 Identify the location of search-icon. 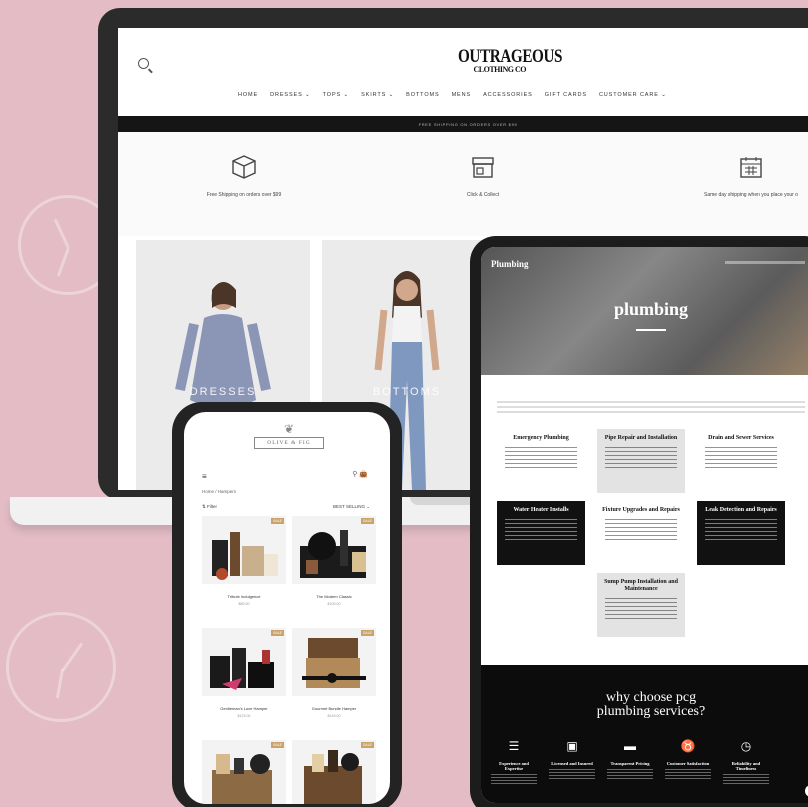
(143, 63).